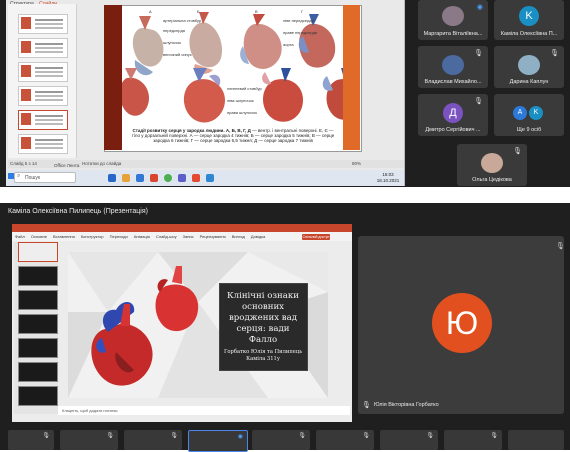  What do you see at coordinates (78, 211) in the screenshot?
I see `presenter-title: Каміла Олексіївна Пилипець (Презентація)` at bounding box center [78, 211].